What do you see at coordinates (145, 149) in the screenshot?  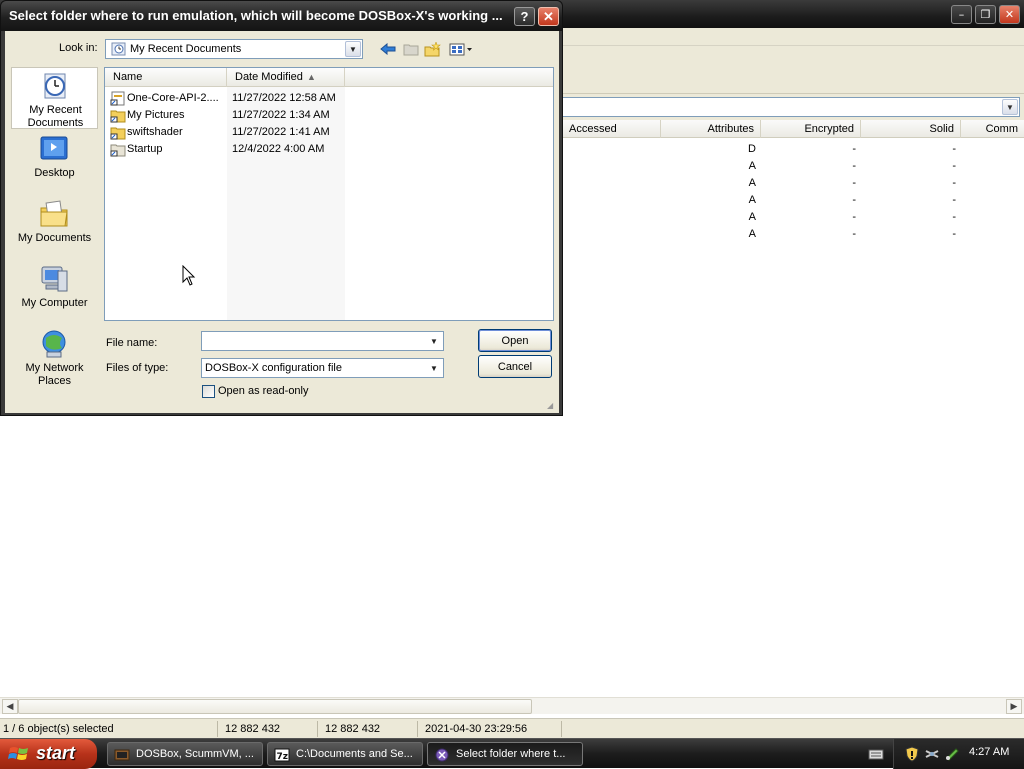 I see `file-name: Startup` at bounding box center [145, 149].